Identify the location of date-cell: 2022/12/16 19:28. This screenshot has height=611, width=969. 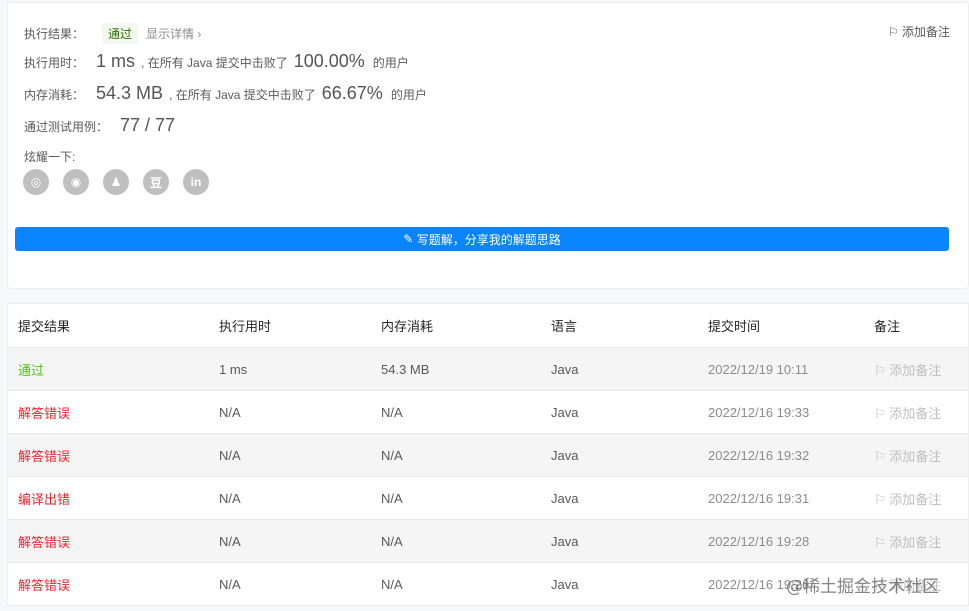
(759, 541).